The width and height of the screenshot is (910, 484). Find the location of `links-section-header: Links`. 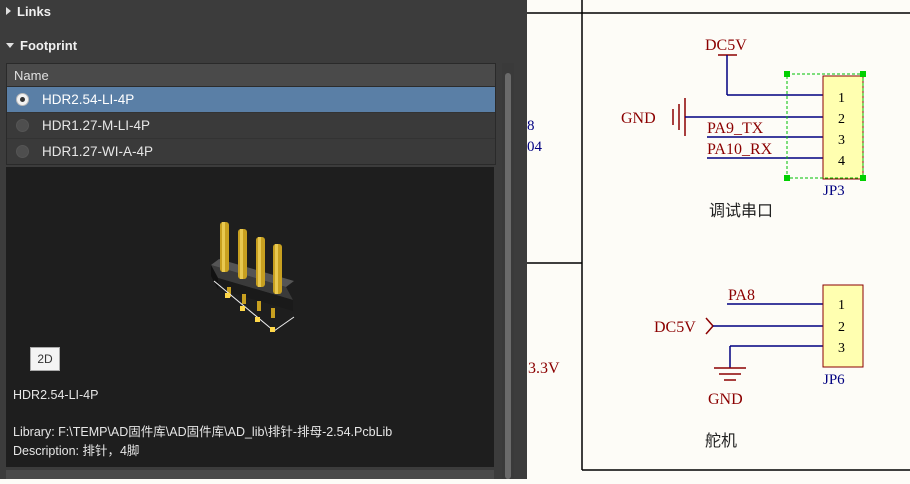

links-section-header: Links is located at coordinates (25, 11).